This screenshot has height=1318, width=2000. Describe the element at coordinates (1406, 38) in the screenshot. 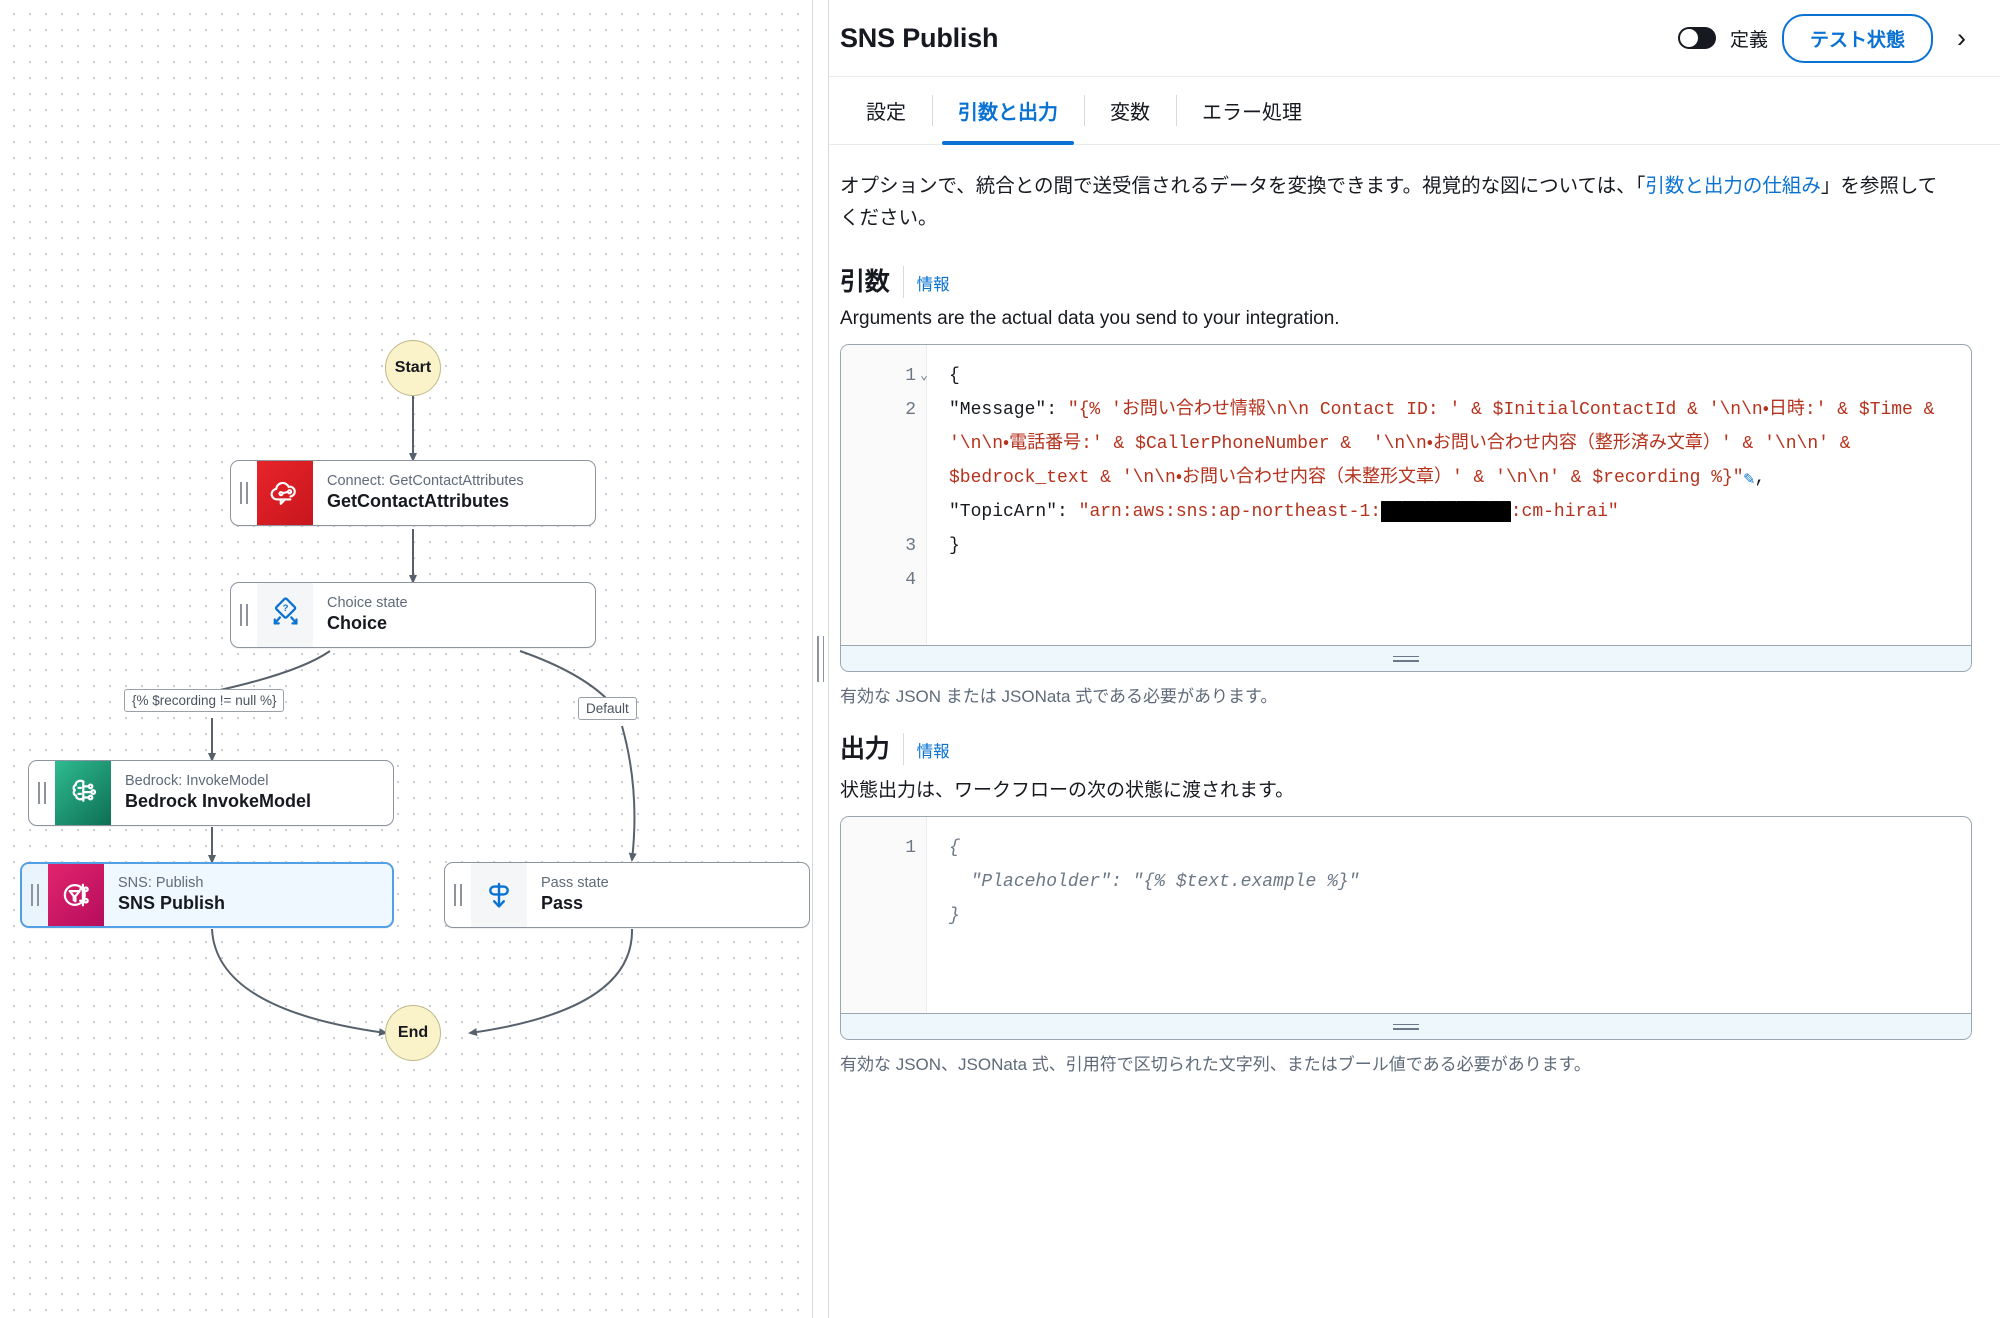

I see `panel-header: SNS Publish 定義 テスト状態 ›` at that location.